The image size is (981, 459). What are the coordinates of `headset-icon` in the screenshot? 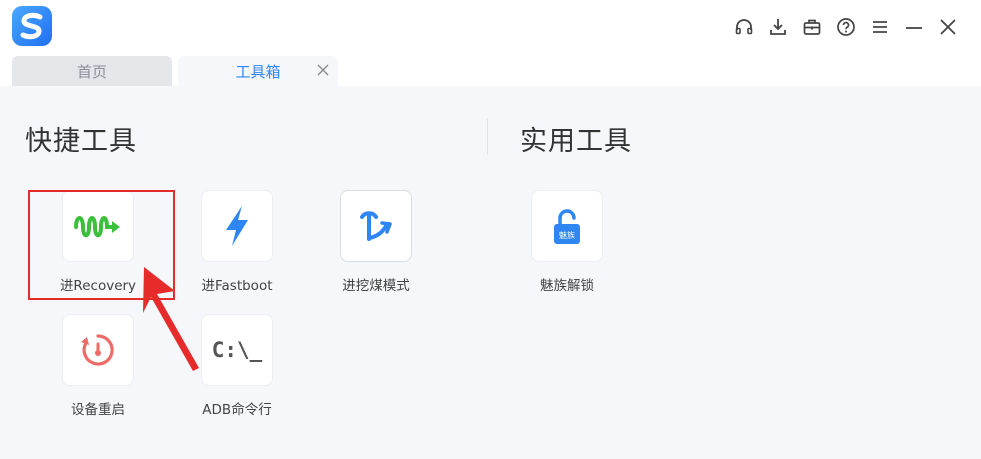 It's located at (744, 27).